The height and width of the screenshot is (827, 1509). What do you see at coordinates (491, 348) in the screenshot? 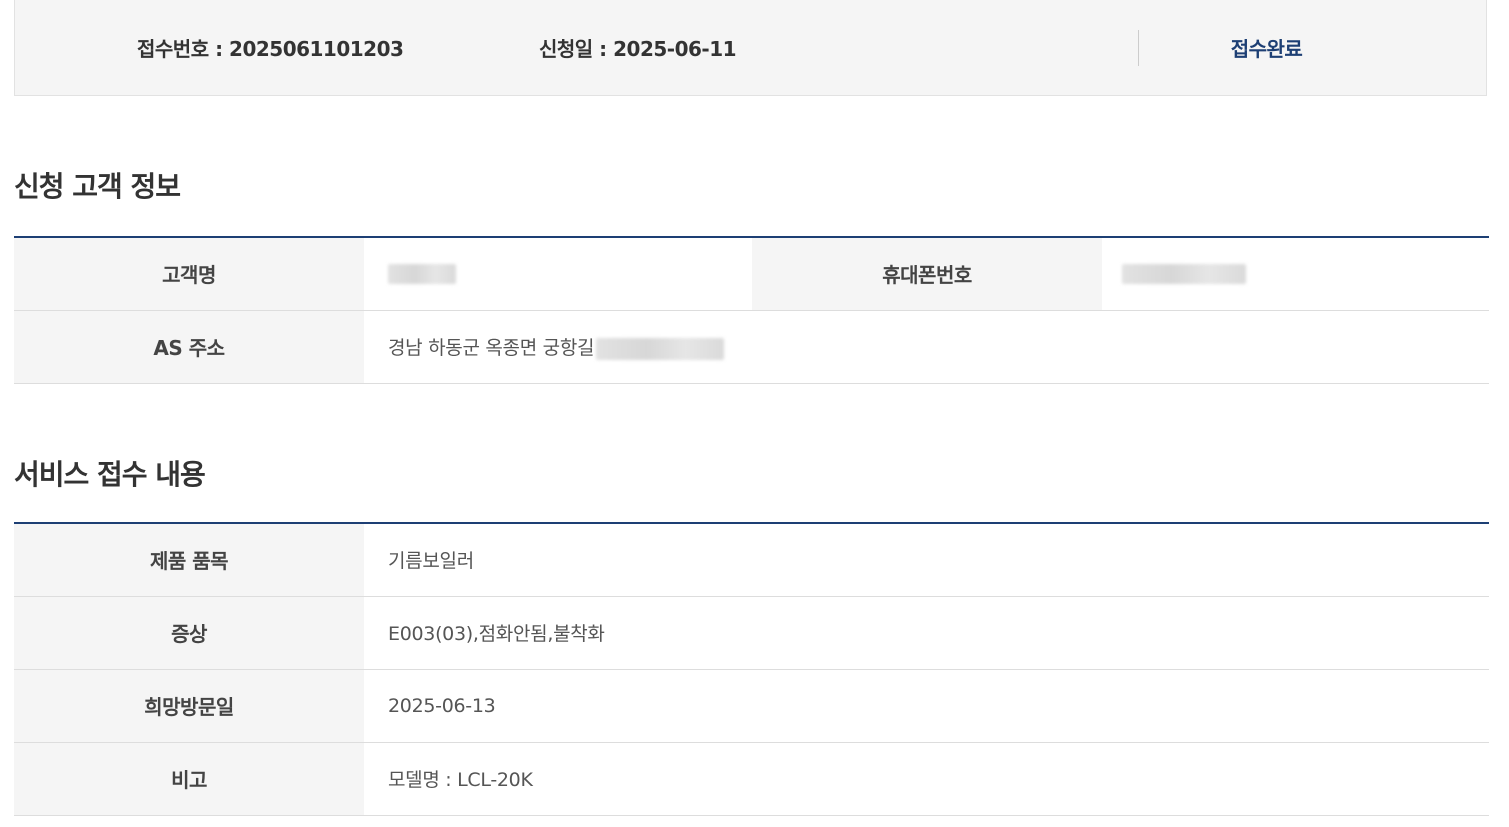
I see `address-text: 경남 하동군 옥종면 궁항길` at bounding box center [491, 348].